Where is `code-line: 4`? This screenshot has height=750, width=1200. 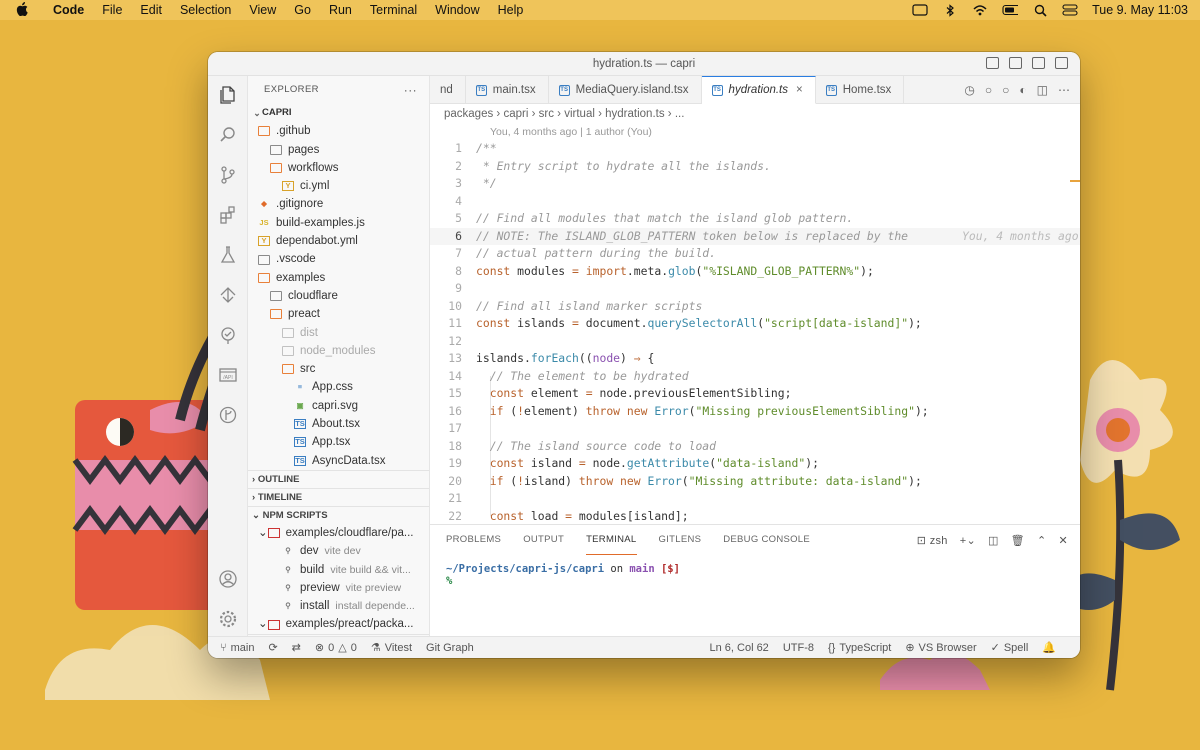
code-line: 4 is located at coordinates (755, 202).